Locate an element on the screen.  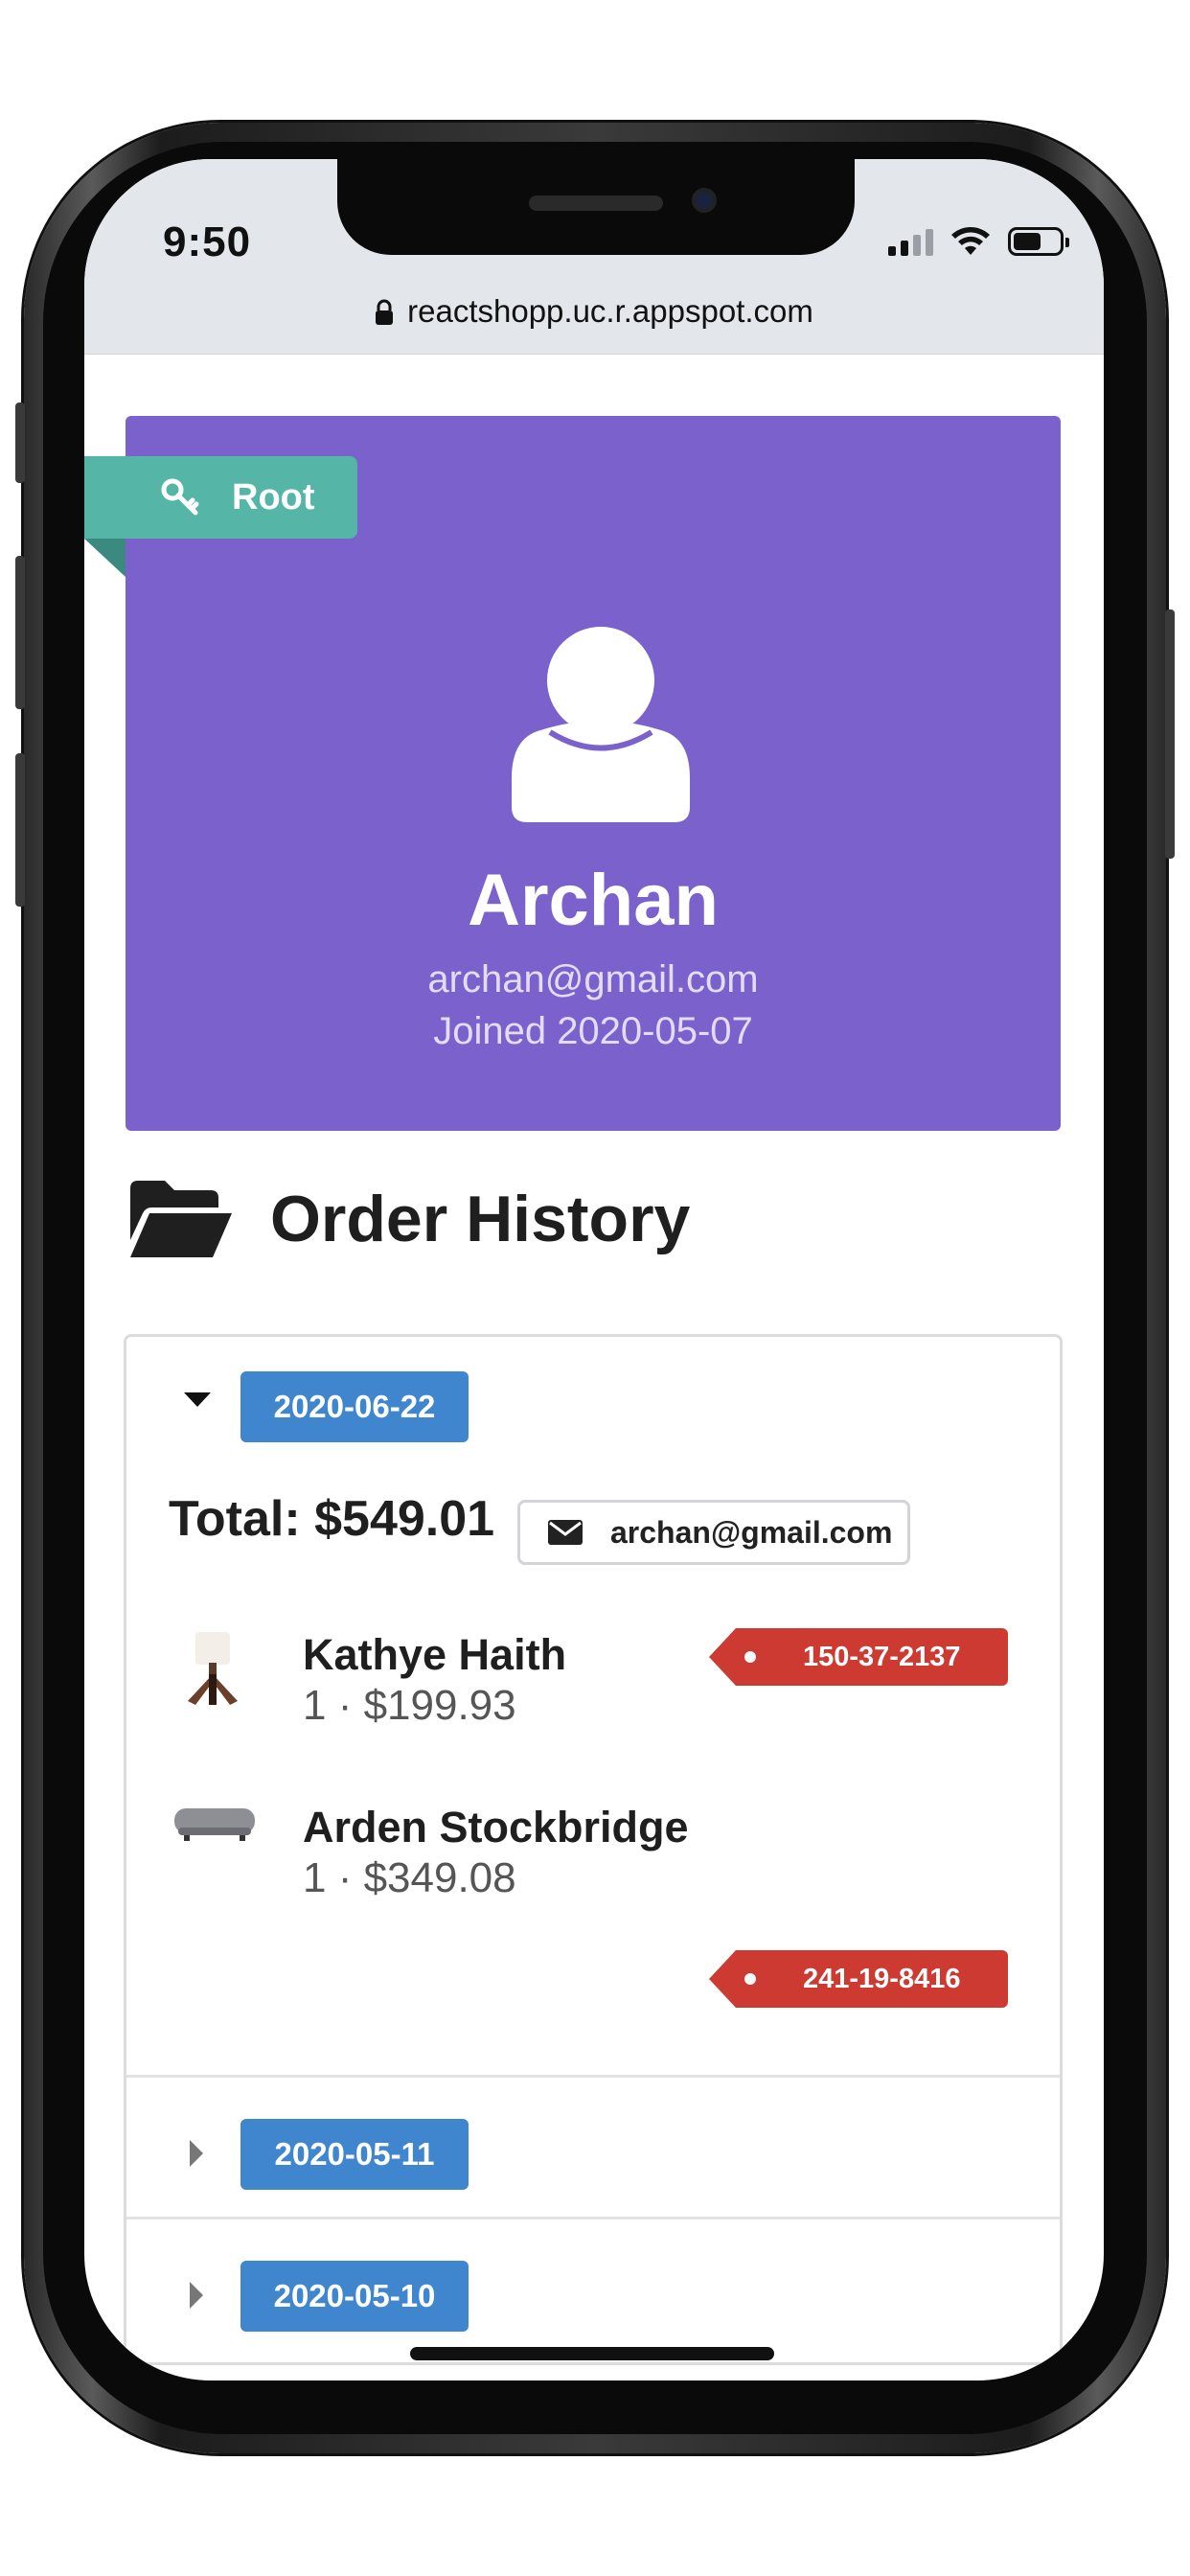
wifi-icon is located at coordinates (971, 241).